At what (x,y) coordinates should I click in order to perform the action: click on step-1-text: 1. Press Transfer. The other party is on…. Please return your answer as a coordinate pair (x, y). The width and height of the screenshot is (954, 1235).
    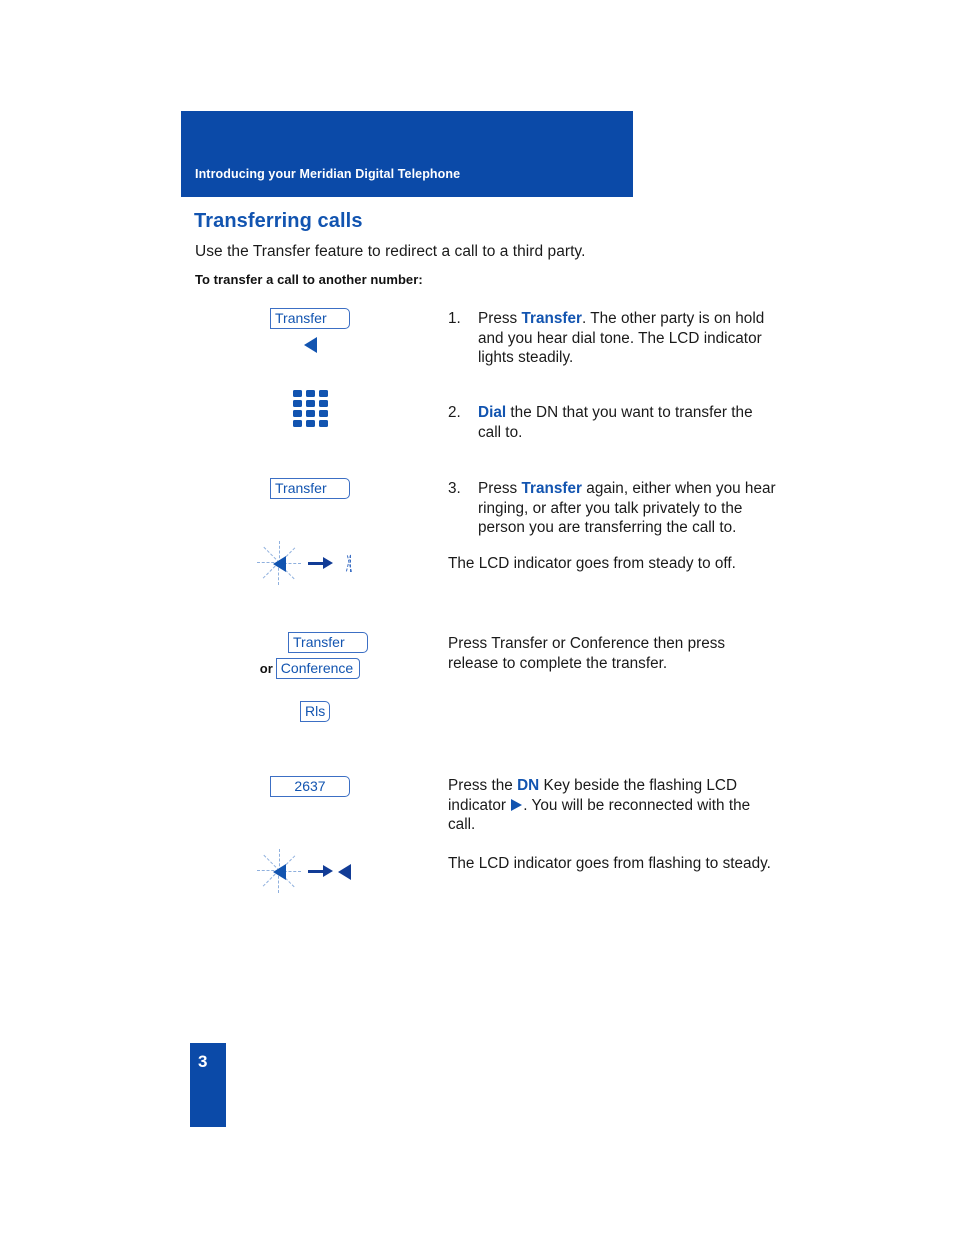
    Looking at the image, I should click on (613, 338).